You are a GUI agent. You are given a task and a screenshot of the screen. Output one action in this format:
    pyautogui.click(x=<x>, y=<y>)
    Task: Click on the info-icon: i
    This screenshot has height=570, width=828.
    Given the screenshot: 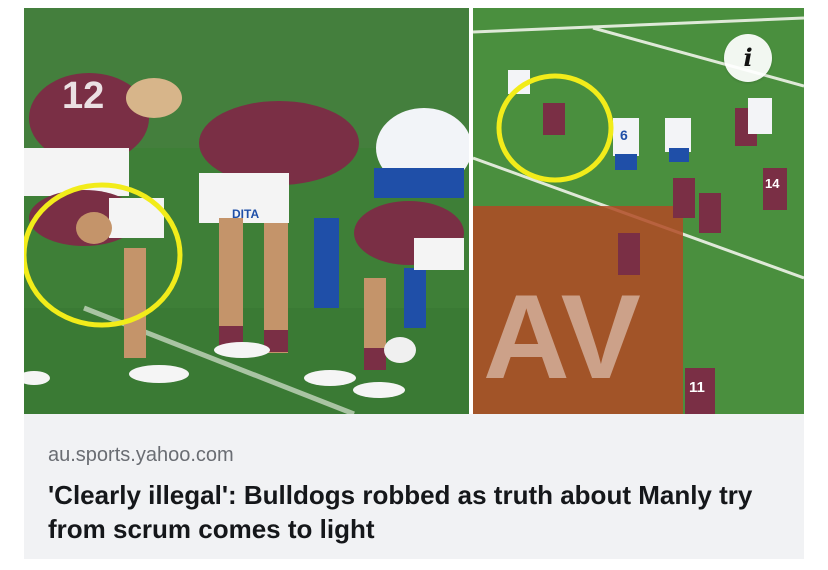 What is the action you would take?
    pyautogui.click(x=748, y=57)
    